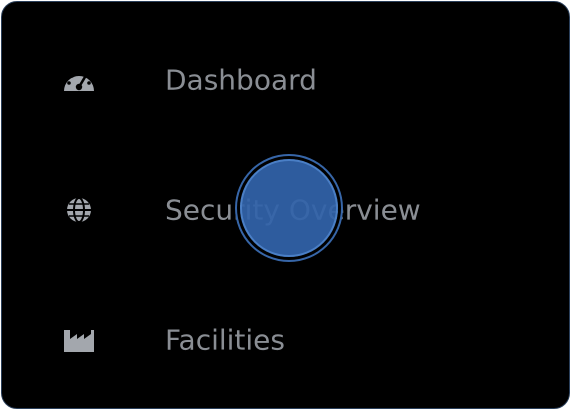 The width and height of the screenshot is (573, 412). Describe the element at coordinates (225, 340) in the screenshot. I see `sidebar-item-label: Facilities` at that location.